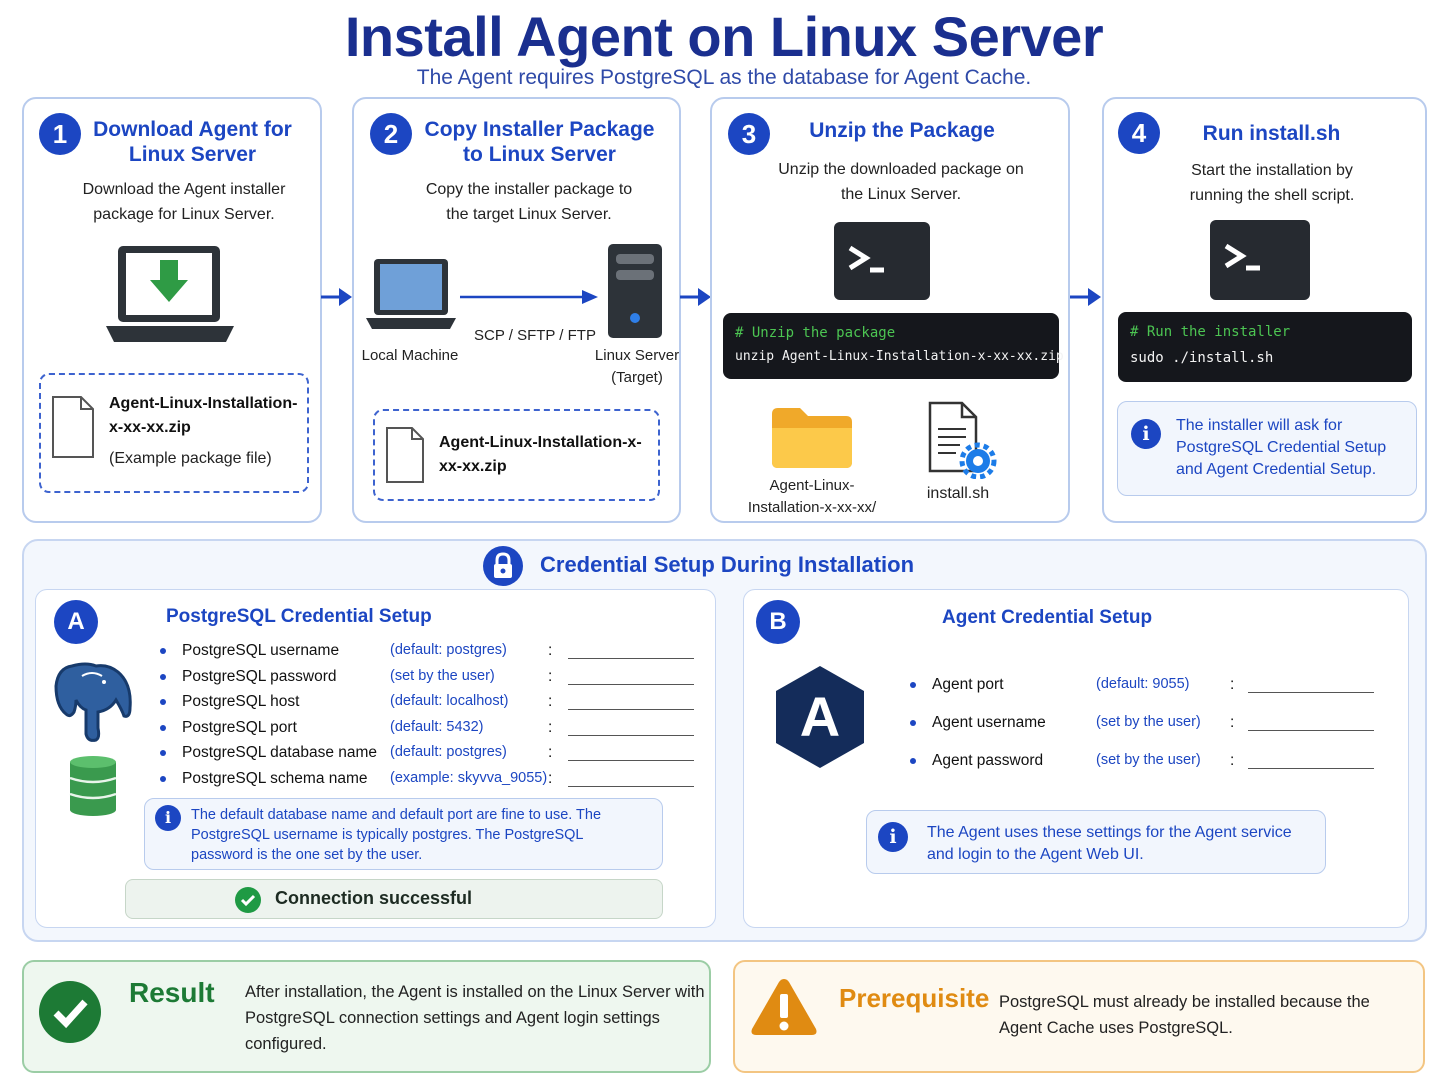 The width and height of the screenshot is (1448, 1086). I want to click on agent-panel-title: Agent Credential Setup, so click(1047, 617).